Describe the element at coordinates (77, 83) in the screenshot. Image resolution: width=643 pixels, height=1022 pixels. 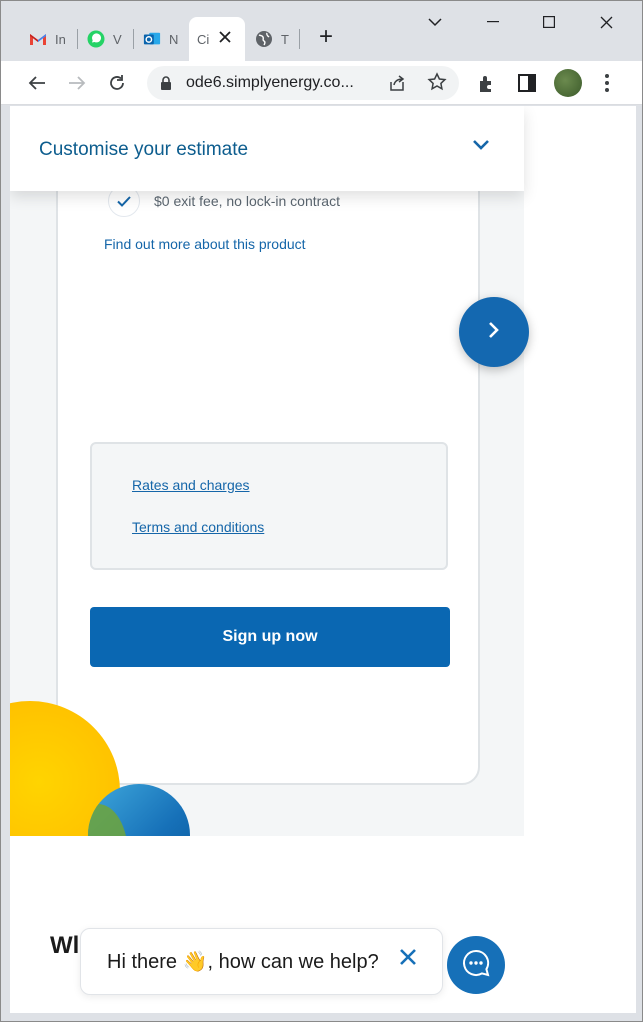
I see `forward-icon` at that location.